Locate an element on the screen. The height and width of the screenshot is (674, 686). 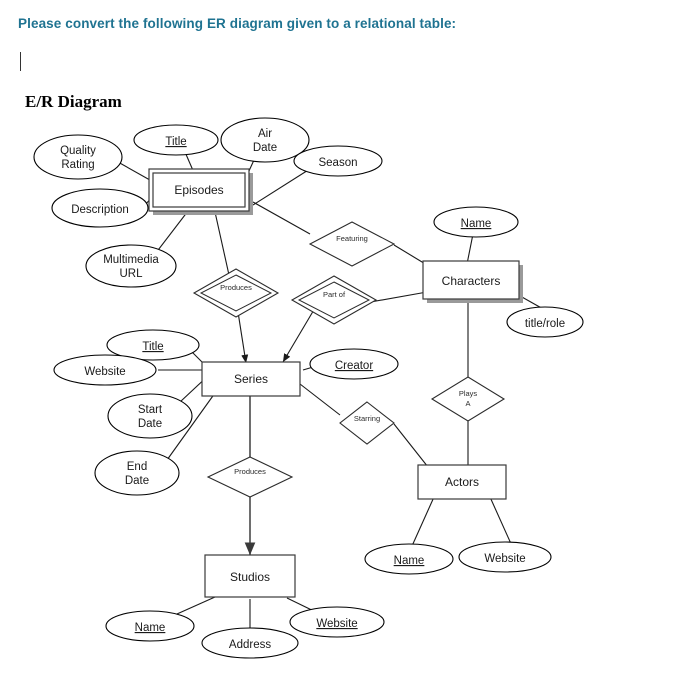
edge-episodes-featuring is located at coordinates (281, 218).